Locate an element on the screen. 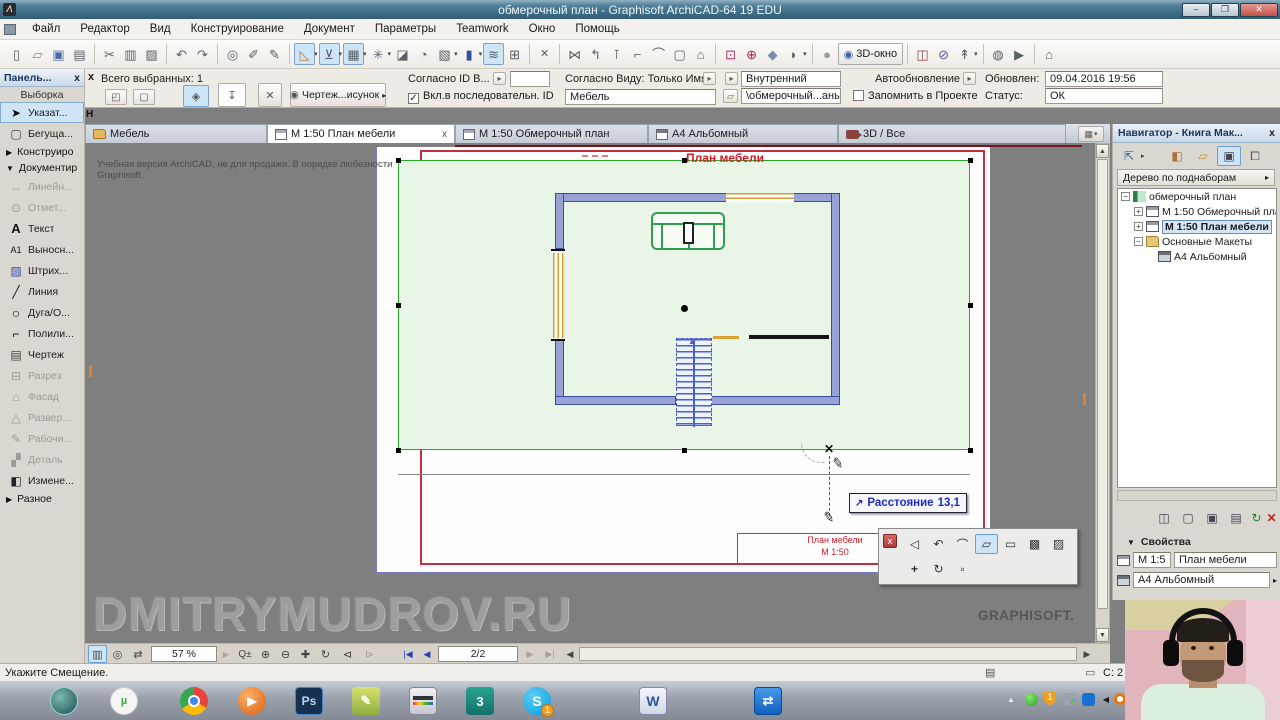 Image resolution: width=1280 pixels, height=720 pixels. toolbox-group-design: ▶ Конструиро is located at coordinates (42, 152).